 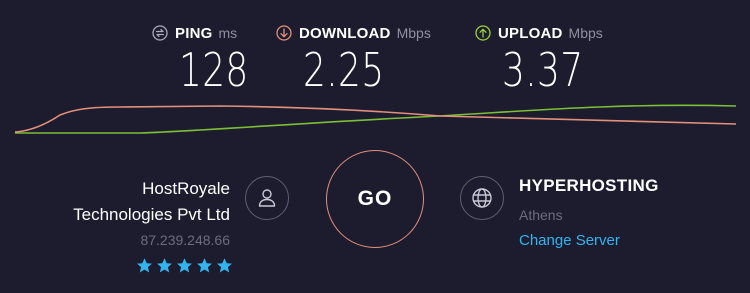 I want to click on server-name: HYPERHOSTING, so click(x=589, y=185).